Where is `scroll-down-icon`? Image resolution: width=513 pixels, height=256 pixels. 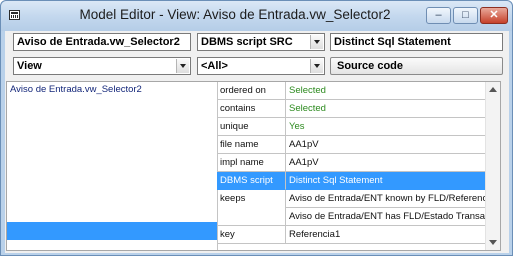
scroll-down-icon is located at coordinates (493, 242).